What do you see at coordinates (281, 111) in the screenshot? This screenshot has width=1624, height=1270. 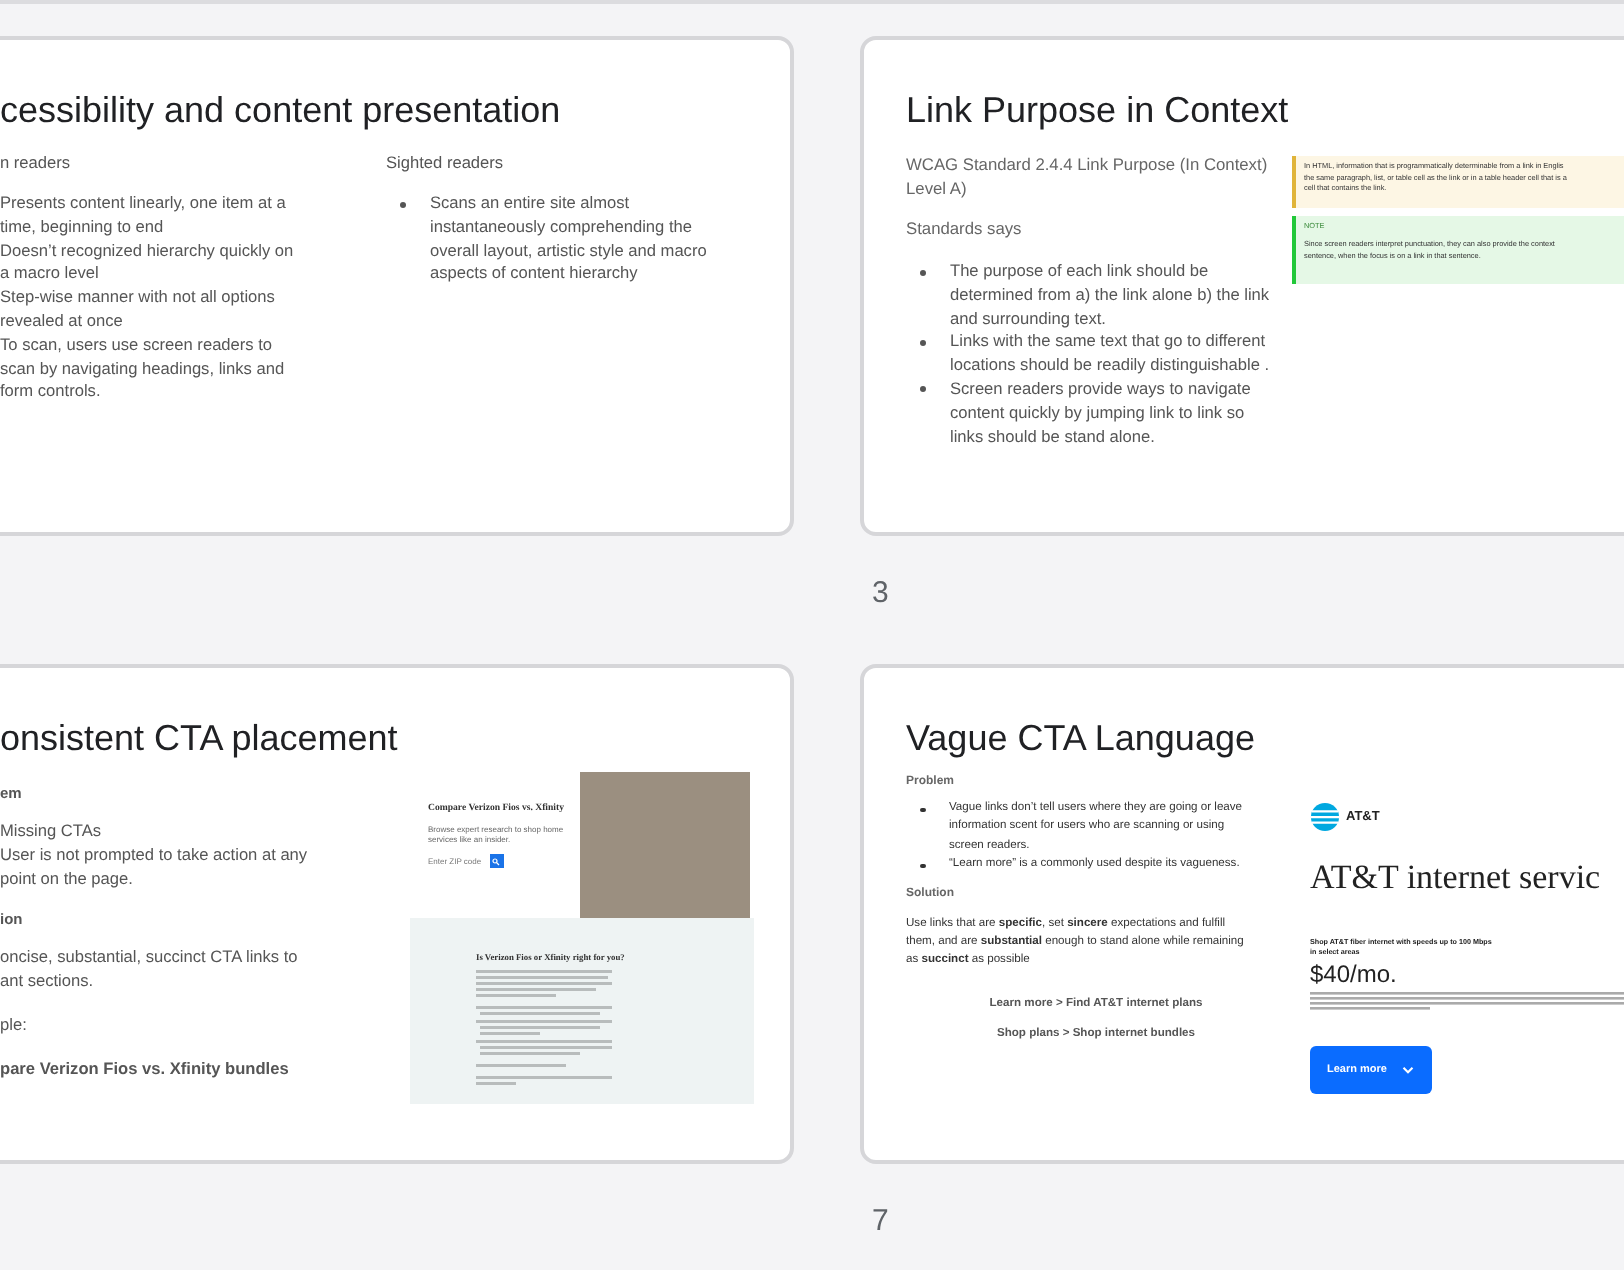 I see `slide-title: cessibility and content presentation` at bounding box center [281, 111].